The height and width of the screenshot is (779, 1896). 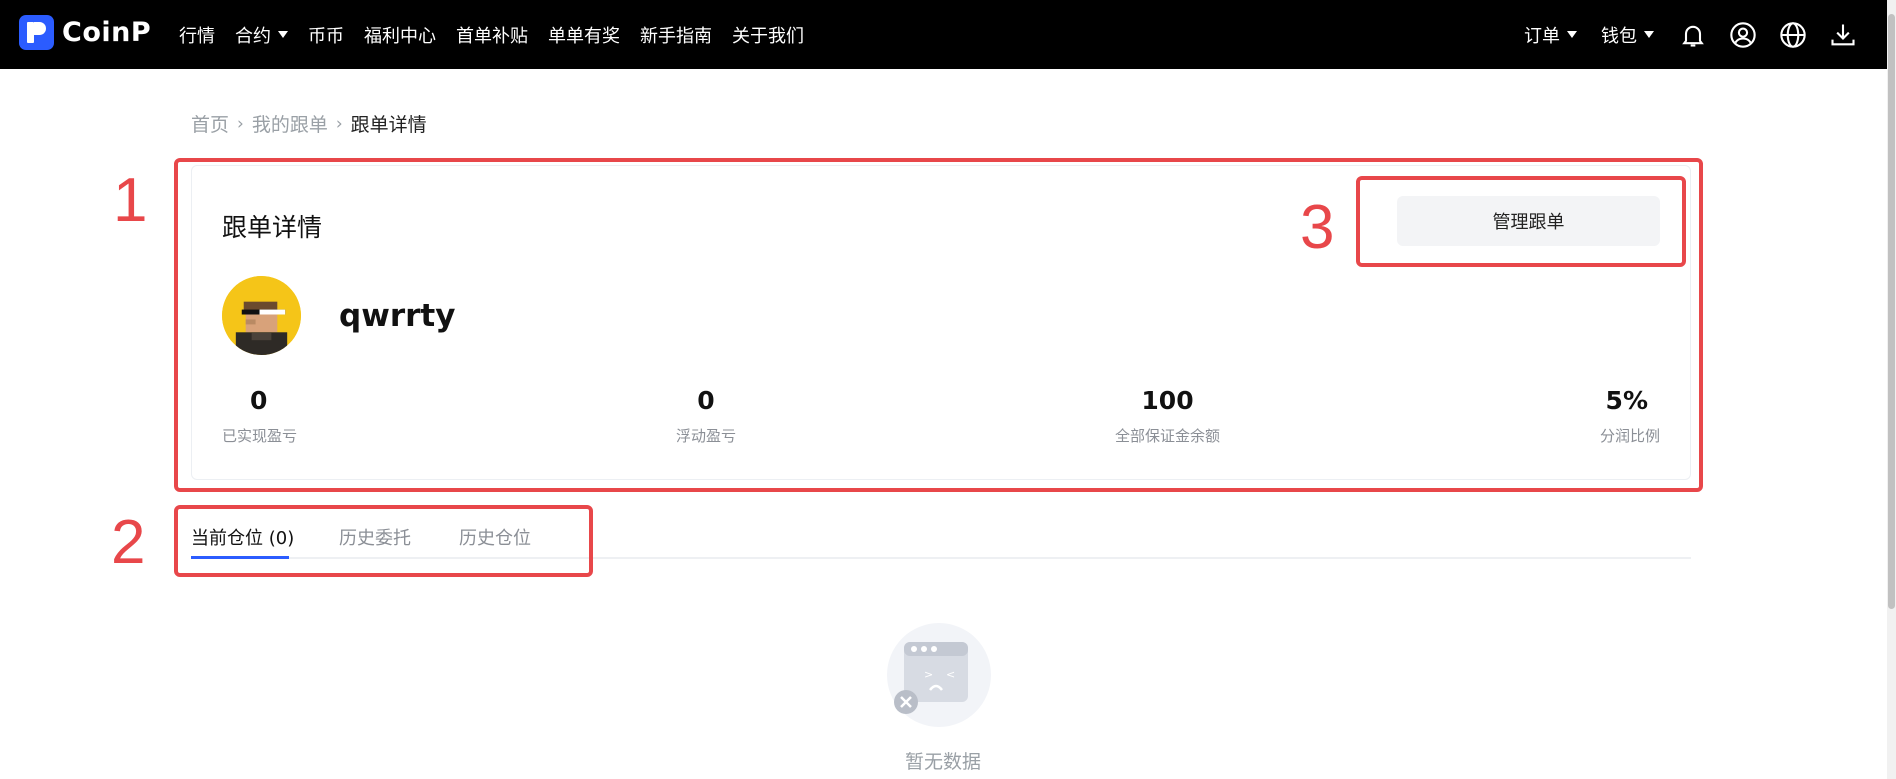 I want to click on nav-right: 订单 钱包, so click(x=1691, y=34).